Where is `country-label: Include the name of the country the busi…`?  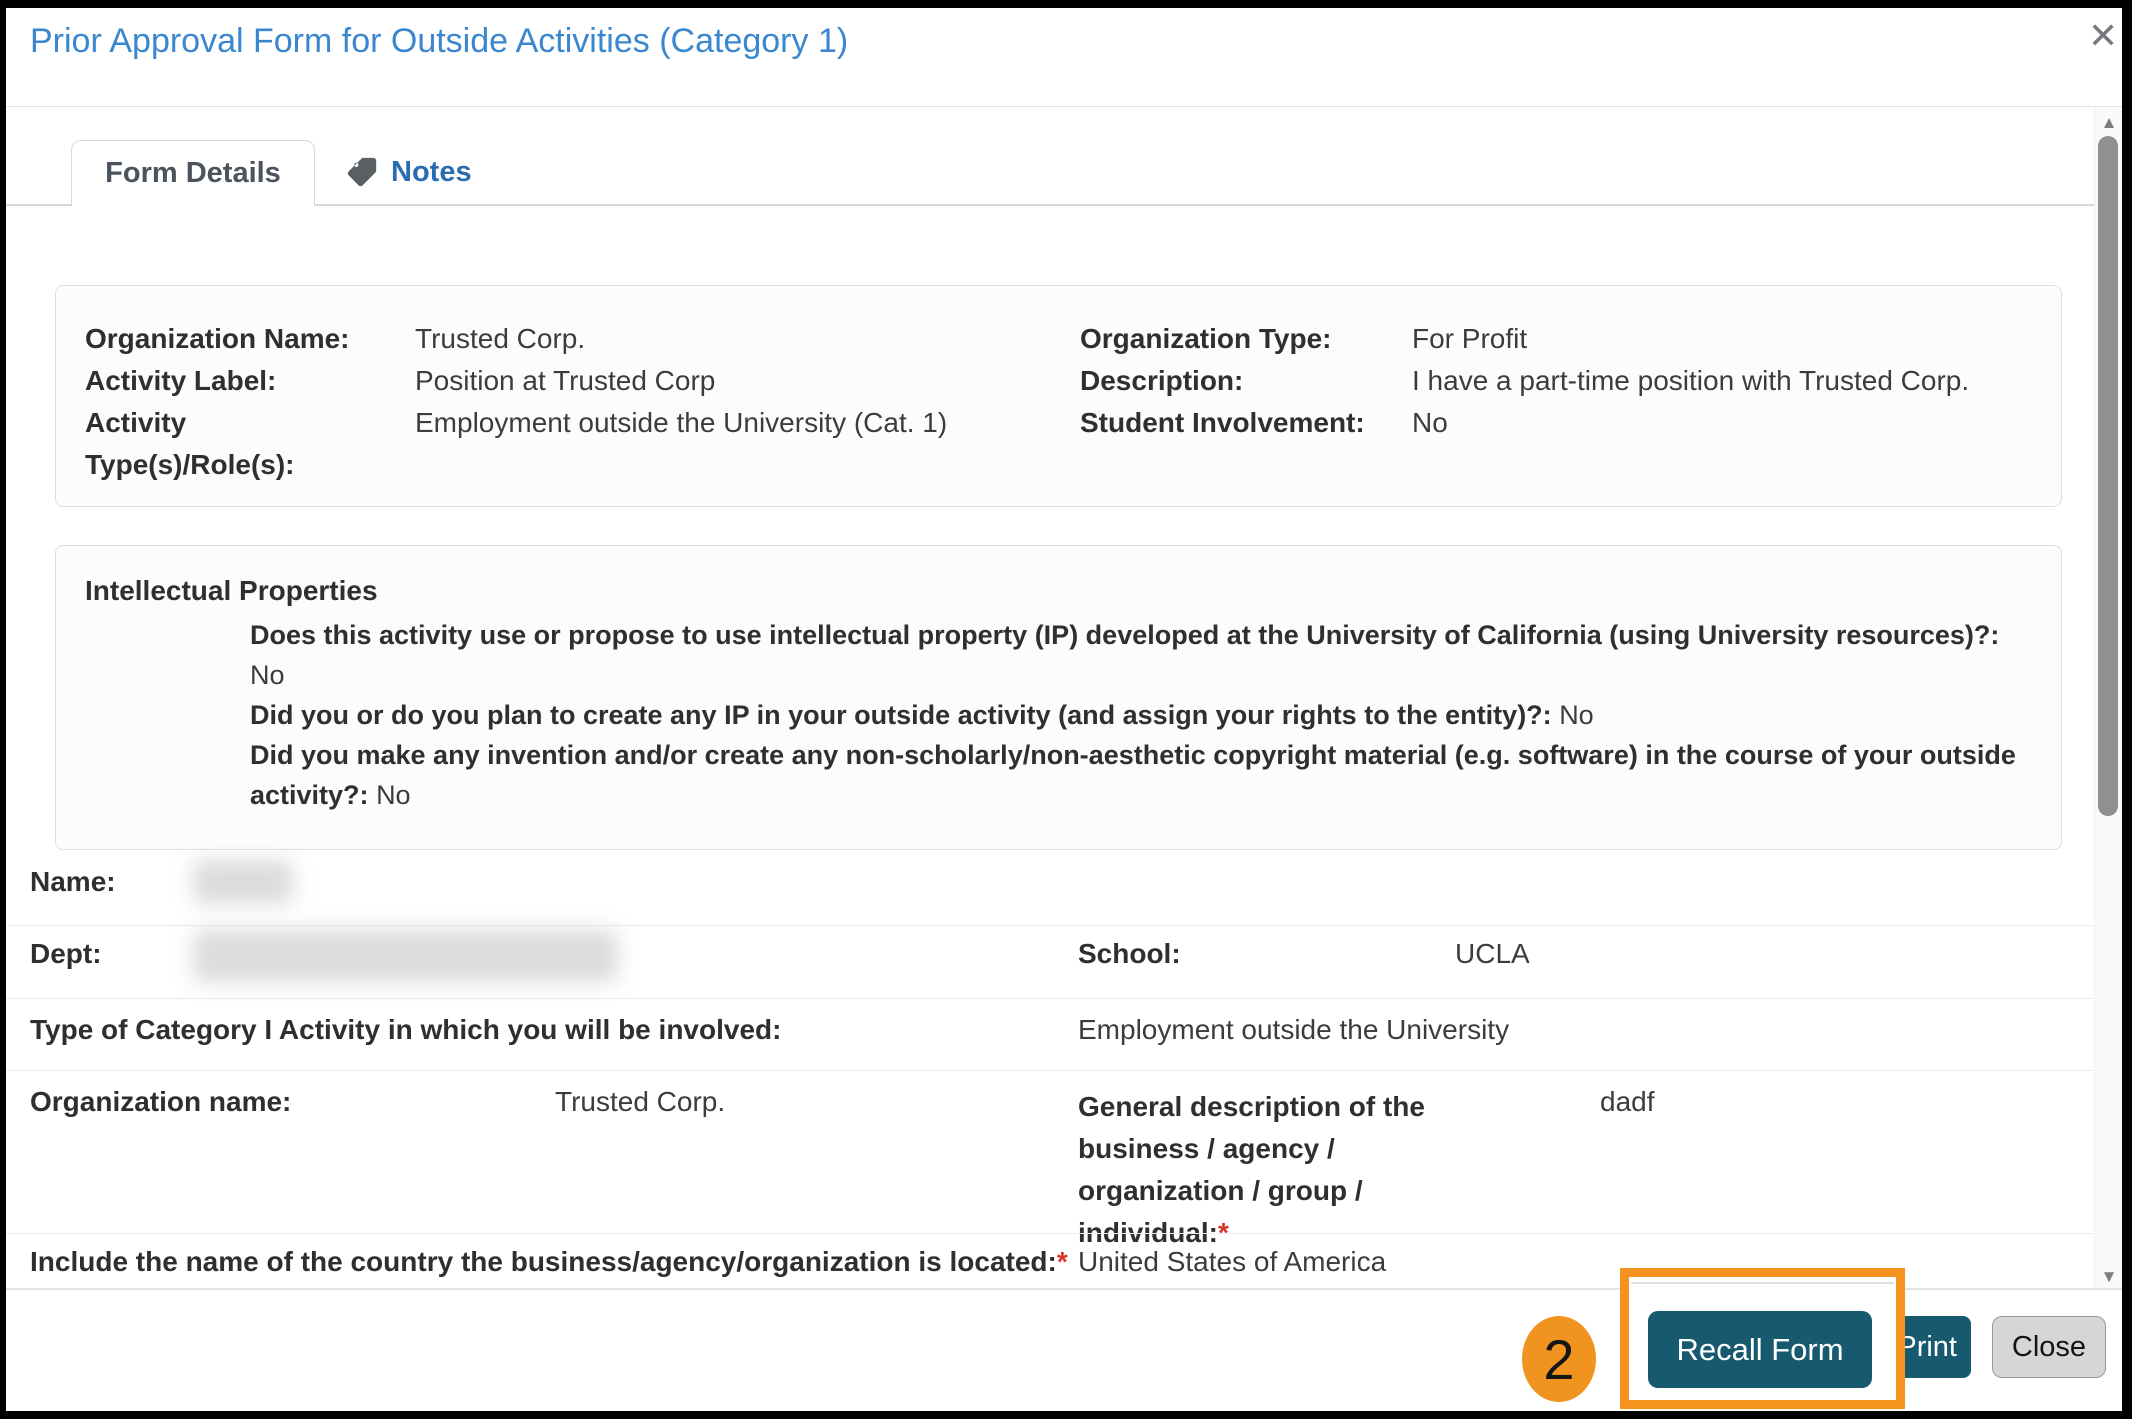
country-label: Include the name of the country the busi… is located at coordinates (549, 1261).